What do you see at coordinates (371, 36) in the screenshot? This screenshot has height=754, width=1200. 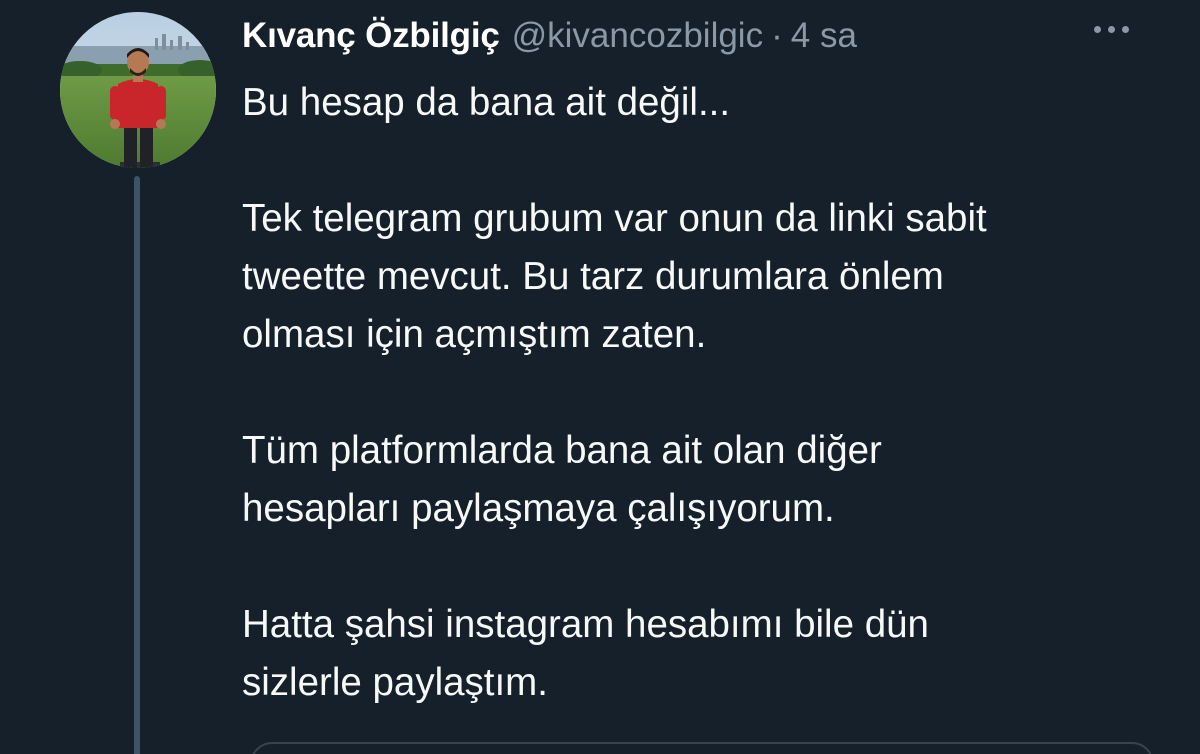 I see `author-display-name: Kıvanç Özbilgiç` at bounding box center [371, 36].